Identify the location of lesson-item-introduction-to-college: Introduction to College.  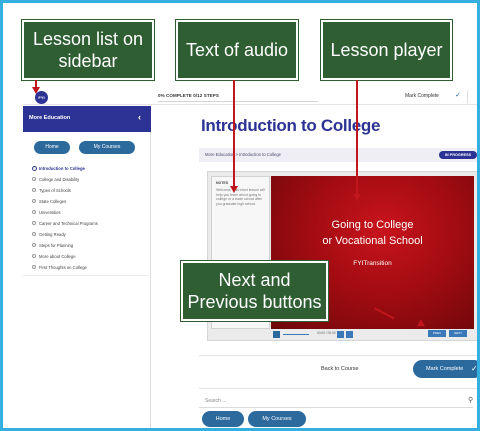
(87, 168).